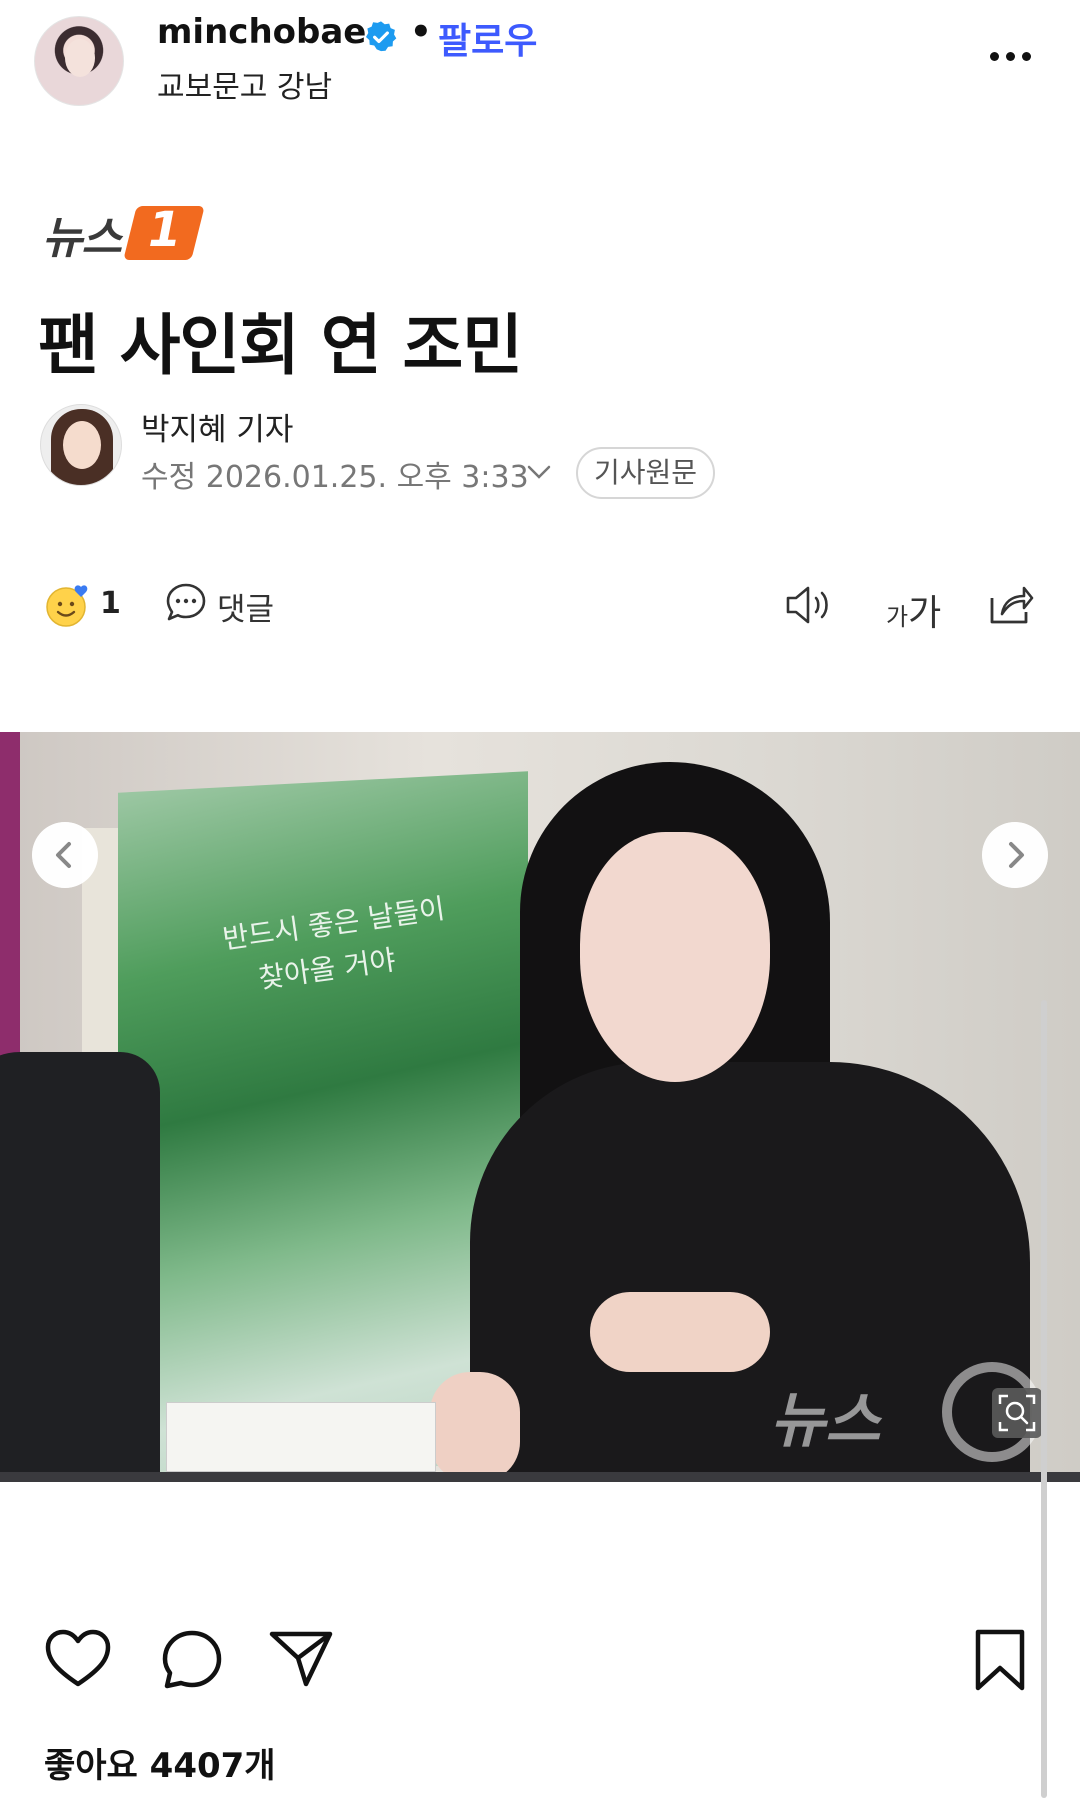 Image resolution: width=1080 pixels, height=1798 pixels. I want to click on source-article-button: 기사원문, so click(646, 473).